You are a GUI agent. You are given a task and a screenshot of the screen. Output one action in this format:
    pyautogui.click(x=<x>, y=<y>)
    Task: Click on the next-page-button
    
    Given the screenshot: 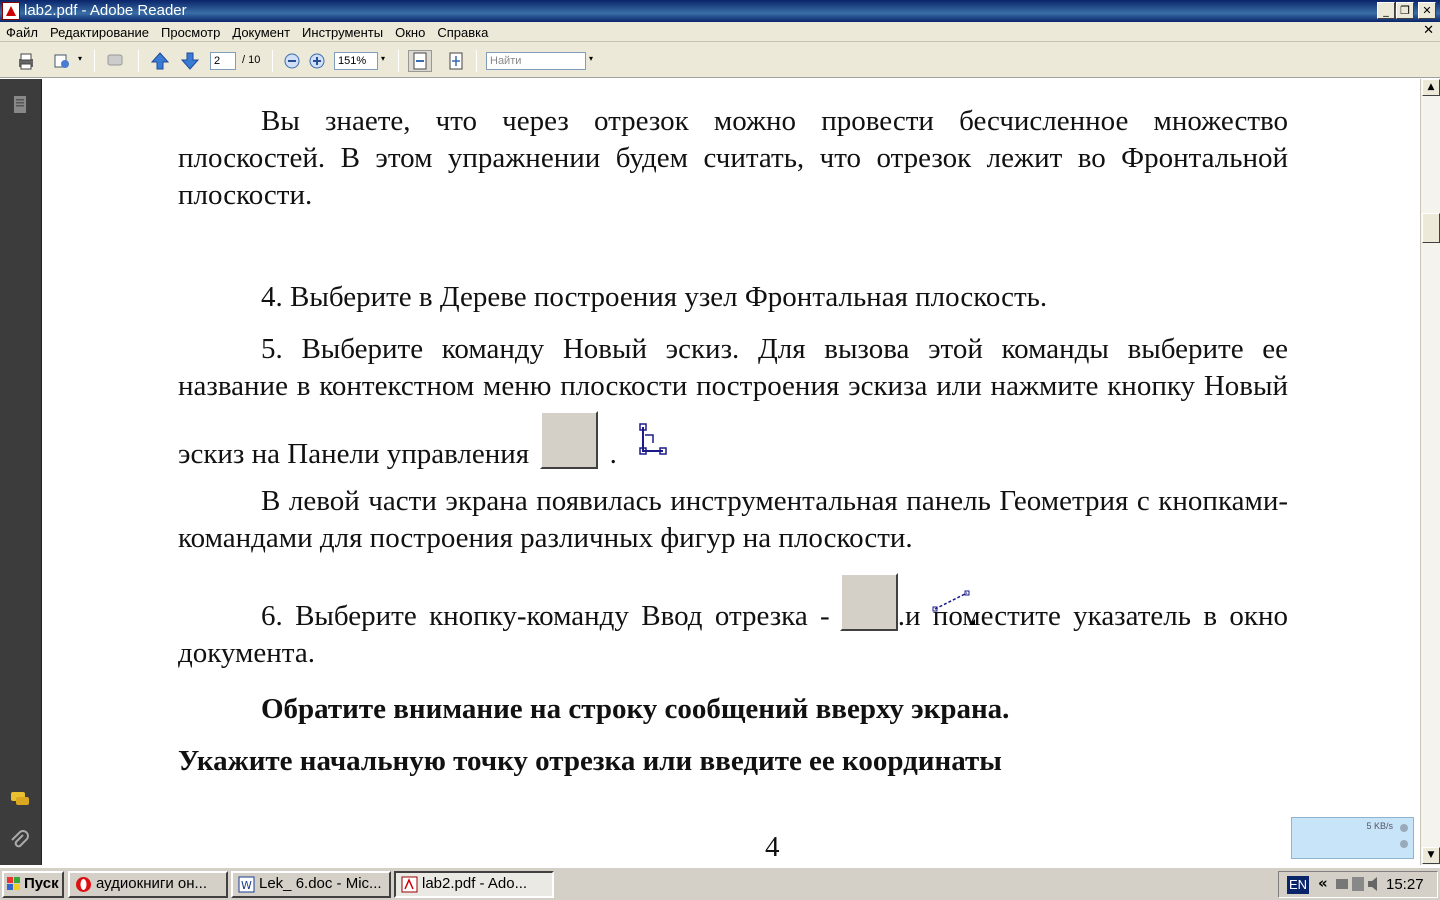 What is the action you would take?
    pyautogui.click(x=190, y=61)
    